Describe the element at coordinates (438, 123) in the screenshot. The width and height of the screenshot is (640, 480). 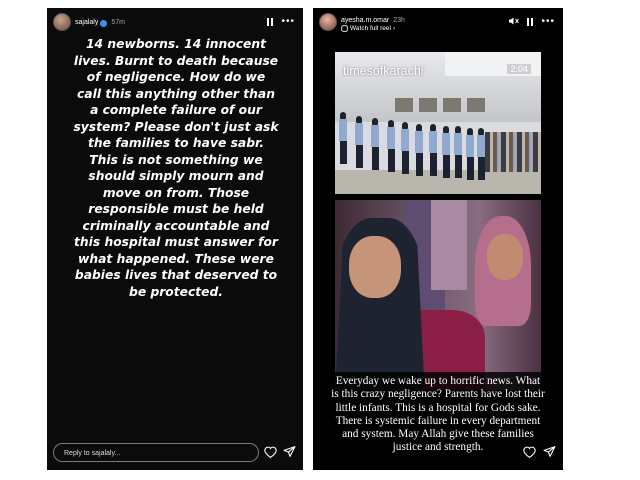
I see `video-frame-police: timesofkarachi 2:04` at that location.